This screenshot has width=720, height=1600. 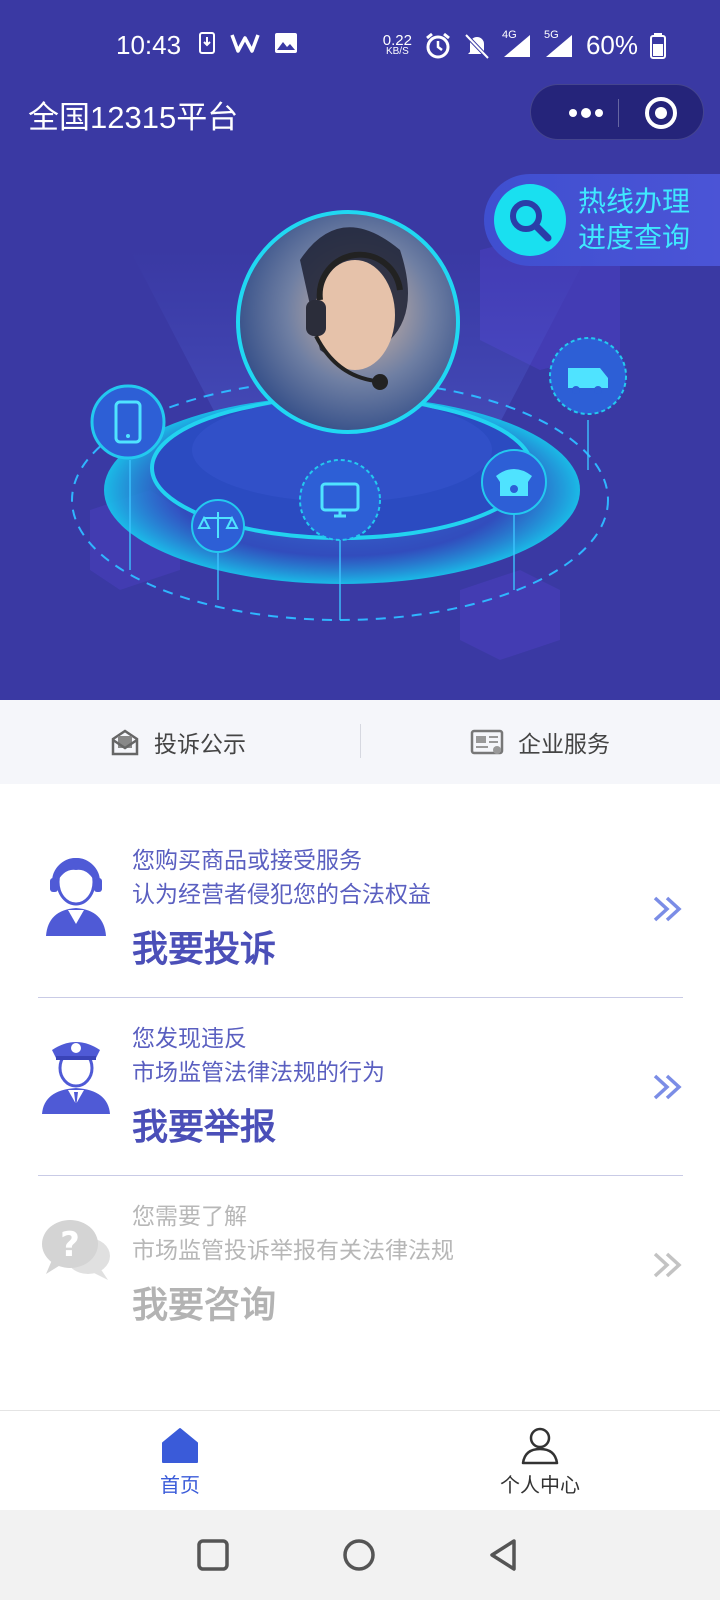 I want to click on miniprogram-capsule, so click(x=617, y=112).